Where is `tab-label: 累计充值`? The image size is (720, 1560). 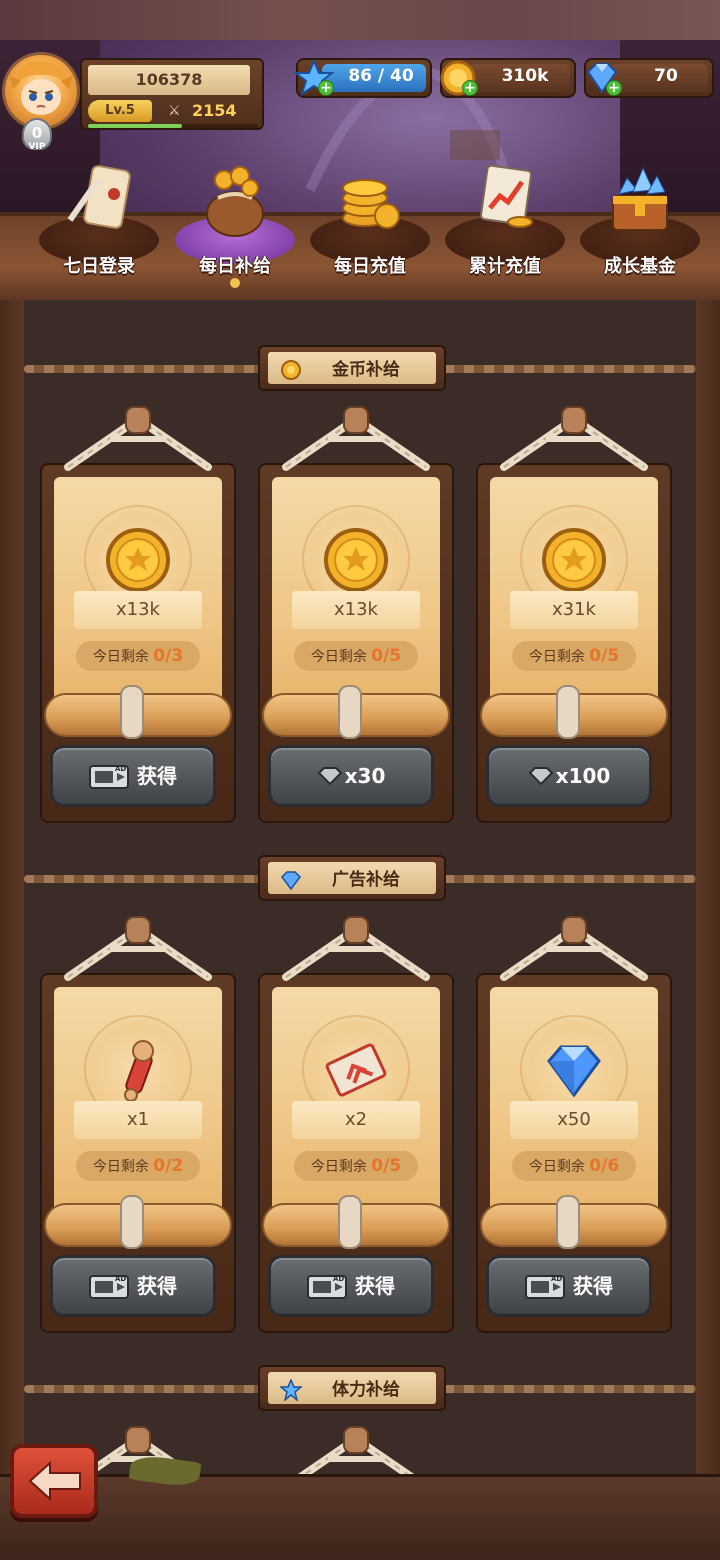 tab-label: 累计充值 is located at coordinates (505, 266).